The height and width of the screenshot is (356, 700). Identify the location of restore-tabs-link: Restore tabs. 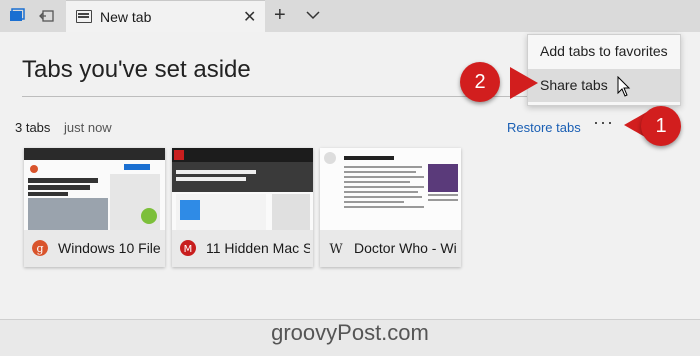
(544, 127).